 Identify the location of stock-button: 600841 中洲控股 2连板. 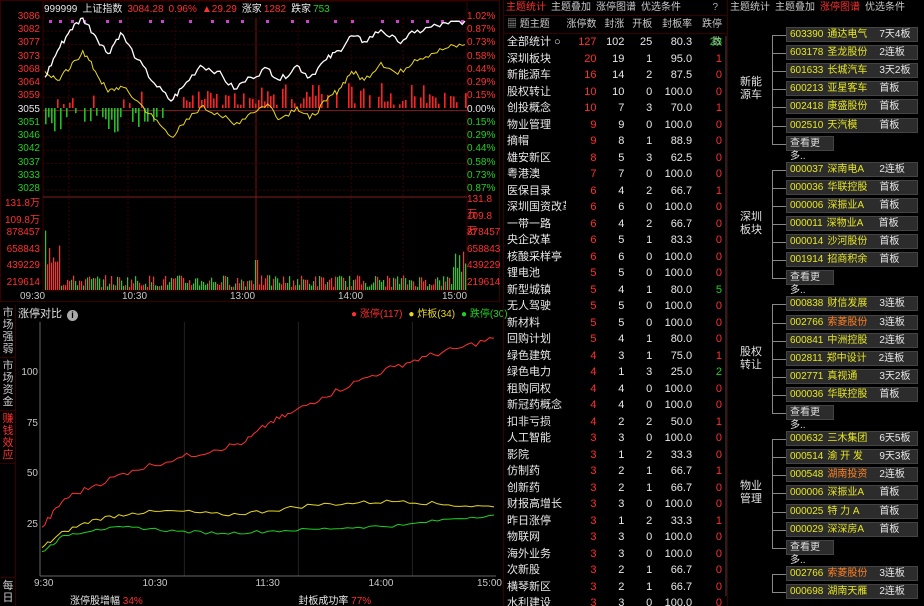
(852, 340).